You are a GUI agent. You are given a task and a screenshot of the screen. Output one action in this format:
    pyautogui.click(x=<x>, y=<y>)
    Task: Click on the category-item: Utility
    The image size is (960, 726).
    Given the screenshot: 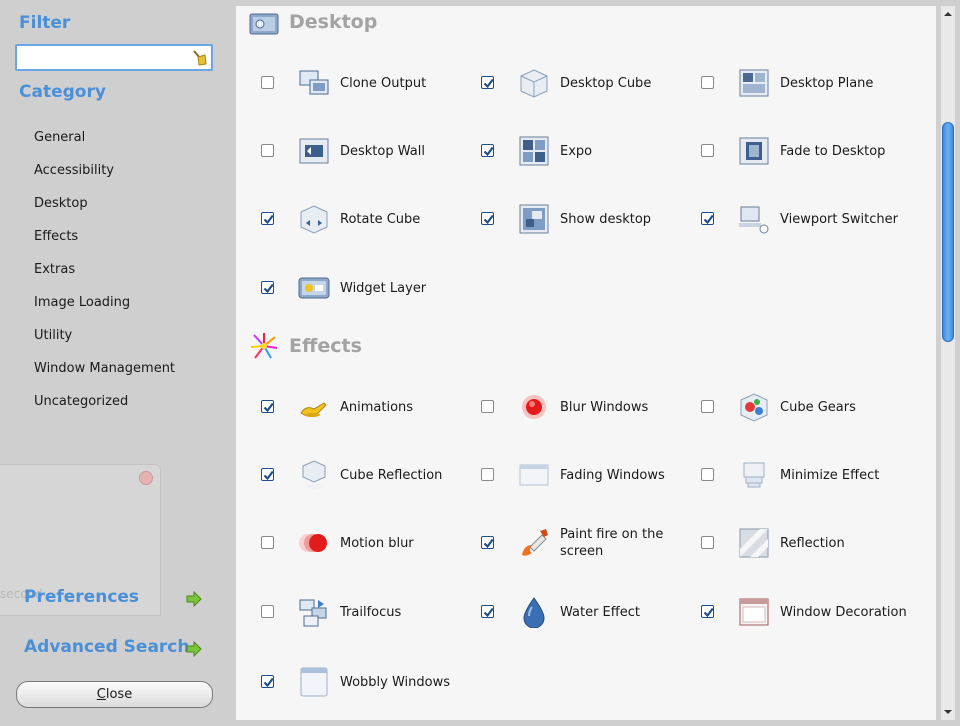 What is the action you would take?
    pyautogui.click(x=104, y=342)
    